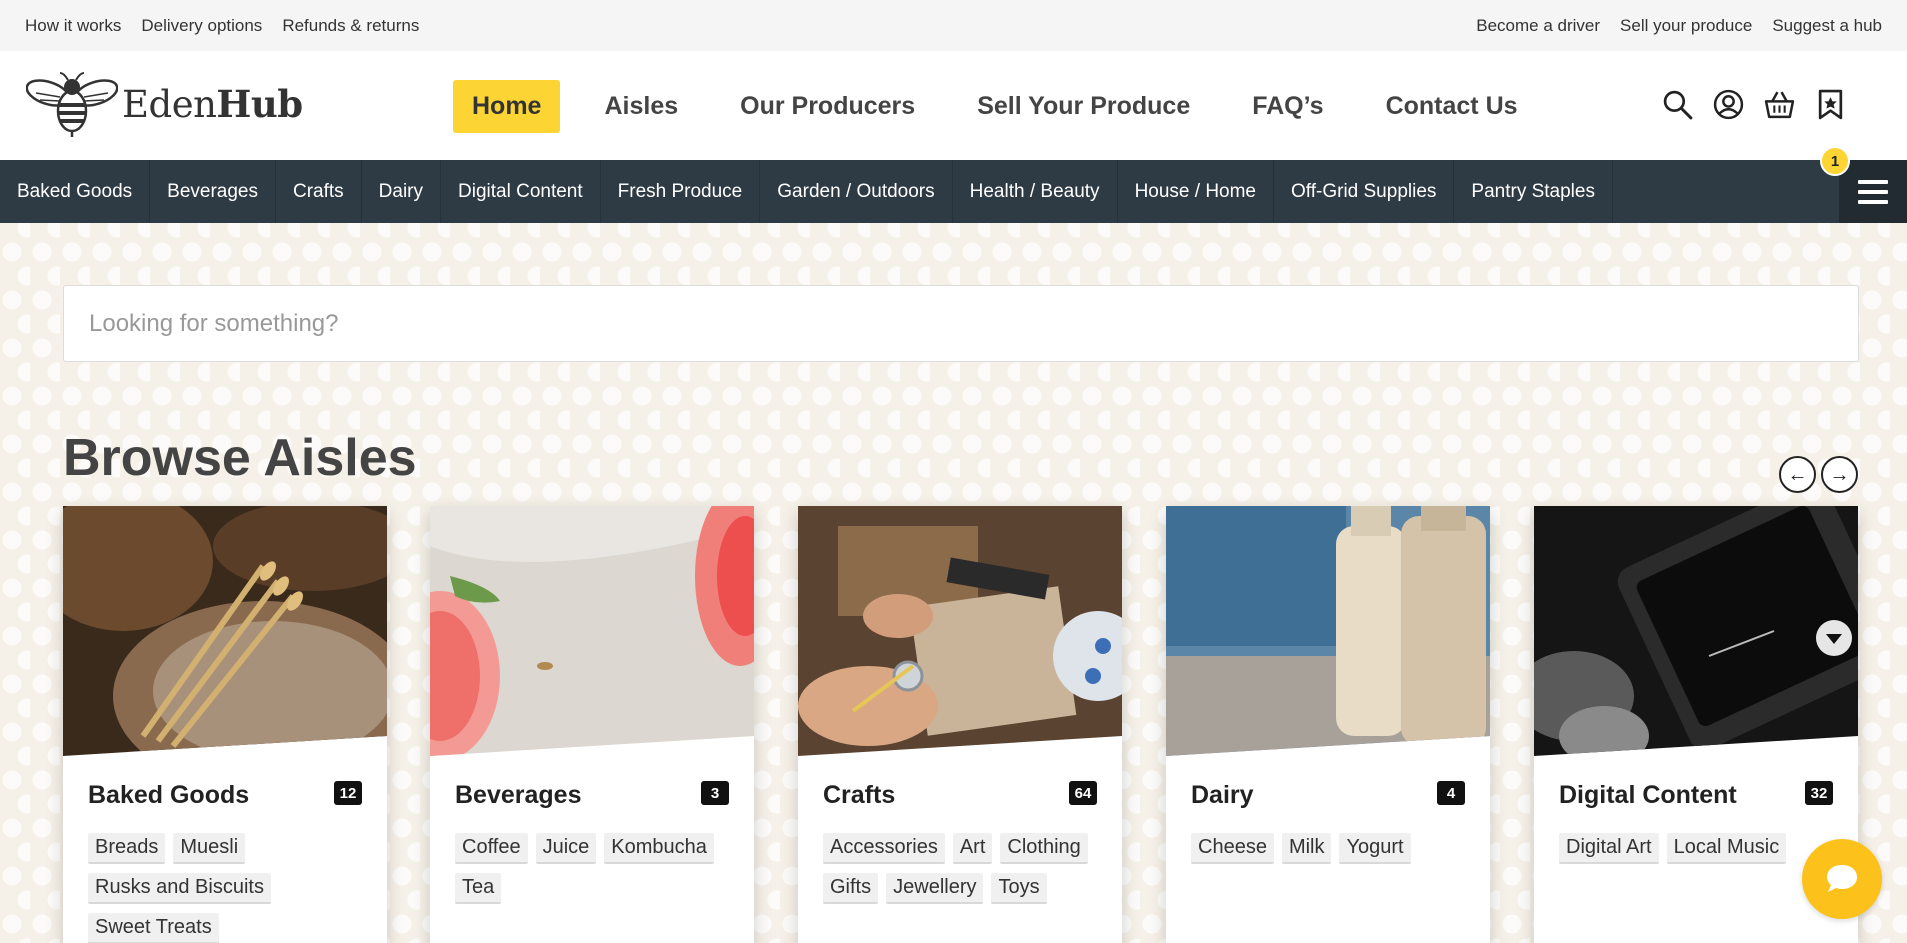 The height and width of the screenshot is (943, 1907). What do you see at coordinates (856, 191) in the screenshot?
I see `category-garden-outdoors: Garden / Outdoors` at bounding box center [856, 191].